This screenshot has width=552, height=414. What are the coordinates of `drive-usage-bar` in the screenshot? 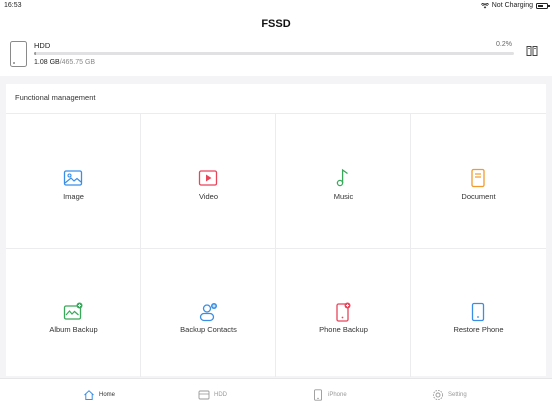 It's located at (274, 53).